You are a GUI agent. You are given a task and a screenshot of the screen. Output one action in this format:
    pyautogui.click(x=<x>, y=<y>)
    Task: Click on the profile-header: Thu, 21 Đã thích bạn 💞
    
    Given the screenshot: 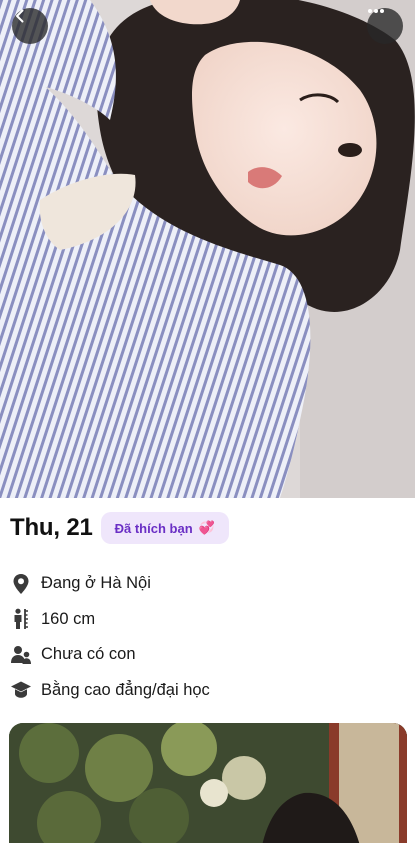 What is the action you would take?
    pyautogui.click(x=119, y=528)
    